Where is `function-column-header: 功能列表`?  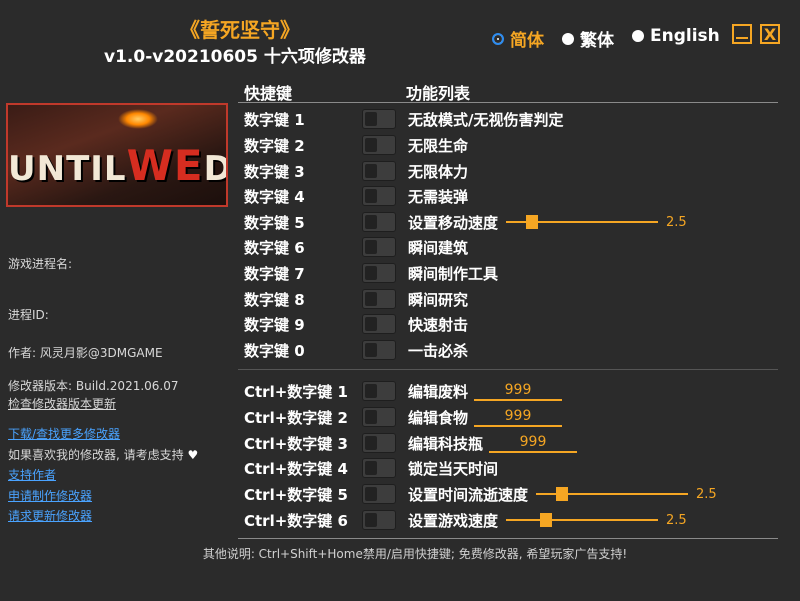 function-column-header: 功能列表 is located at coordinates (438, 93).